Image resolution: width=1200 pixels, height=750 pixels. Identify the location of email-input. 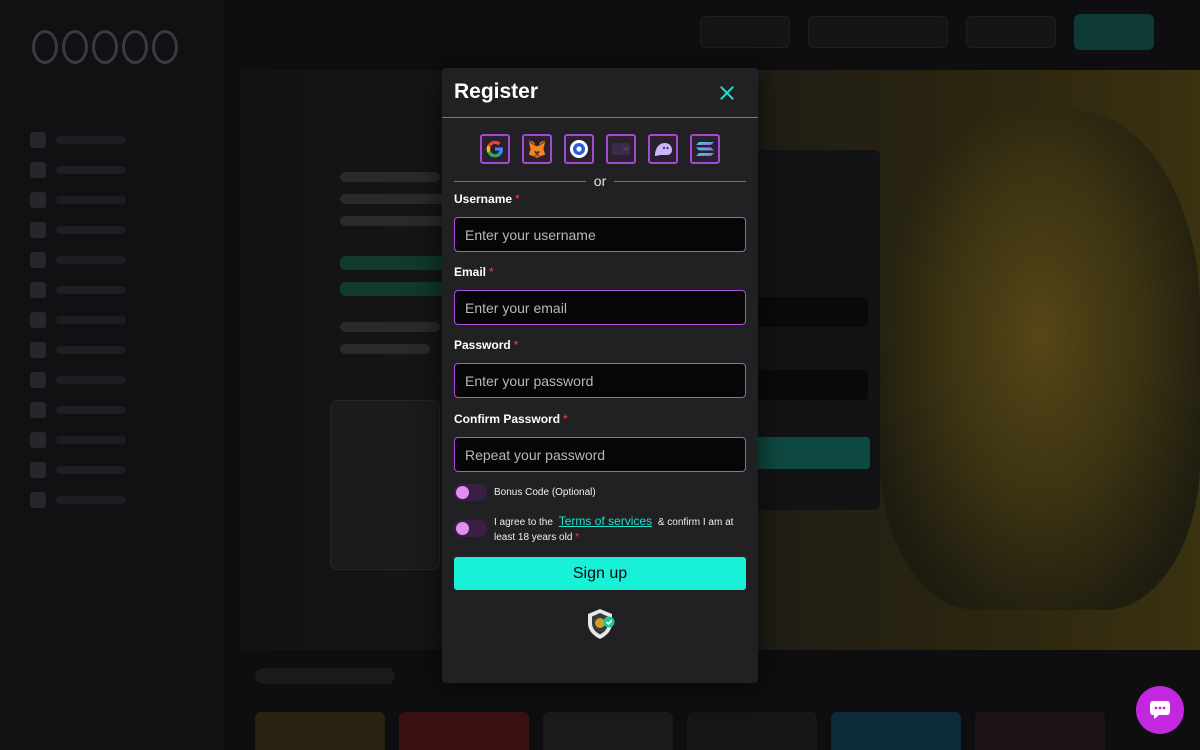
(600, 307).